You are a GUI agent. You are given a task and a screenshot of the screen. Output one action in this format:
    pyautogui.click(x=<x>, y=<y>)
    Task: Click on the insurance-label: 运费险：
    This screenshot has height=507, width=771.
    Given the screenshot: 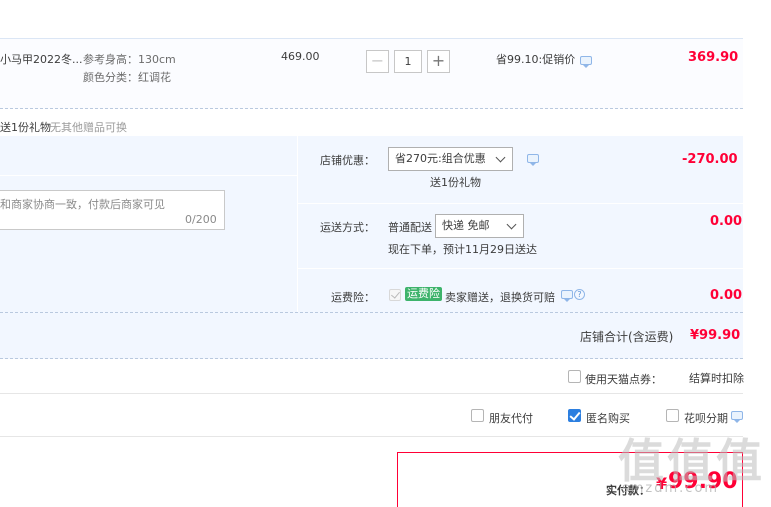 What is the action you would take?
    pyautogui.click(x=353, y=297)
    